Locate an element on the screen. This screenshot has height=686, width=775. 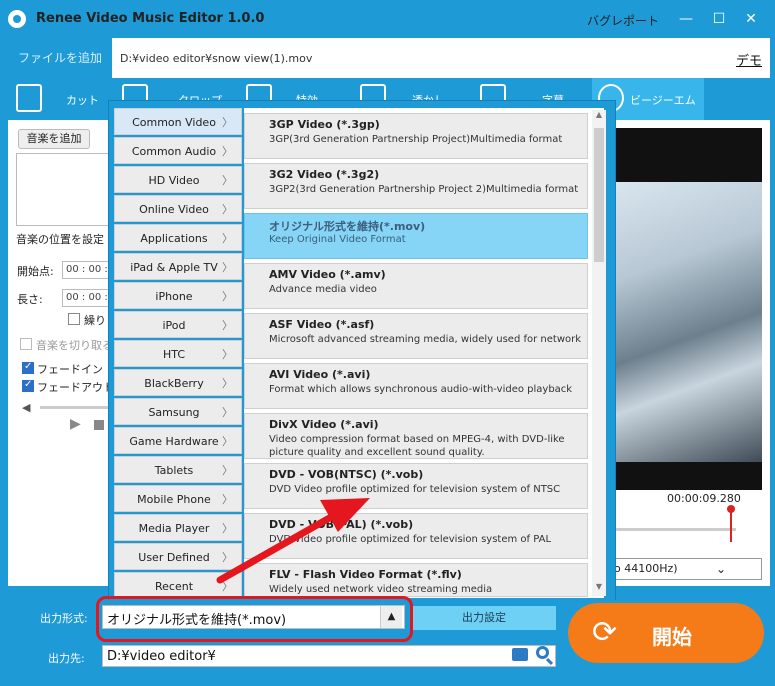
category-item: Common Audio 〉 is located at coordinates (178, 150).